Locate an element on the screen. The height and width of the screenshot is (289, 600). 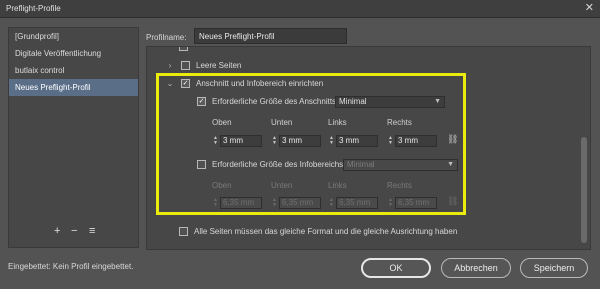
profile-list-item-selected: Neues Preflight-Profil is located at coordinates (73, 87).